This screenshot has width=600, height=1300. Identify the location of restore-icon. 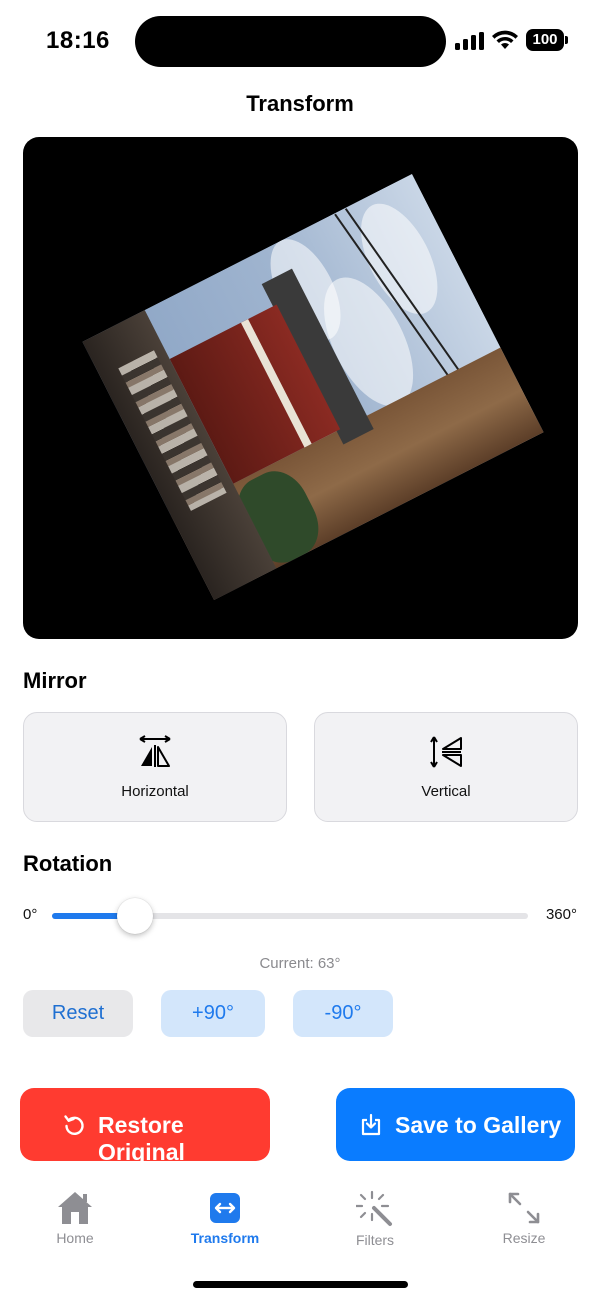
(74, 1125).